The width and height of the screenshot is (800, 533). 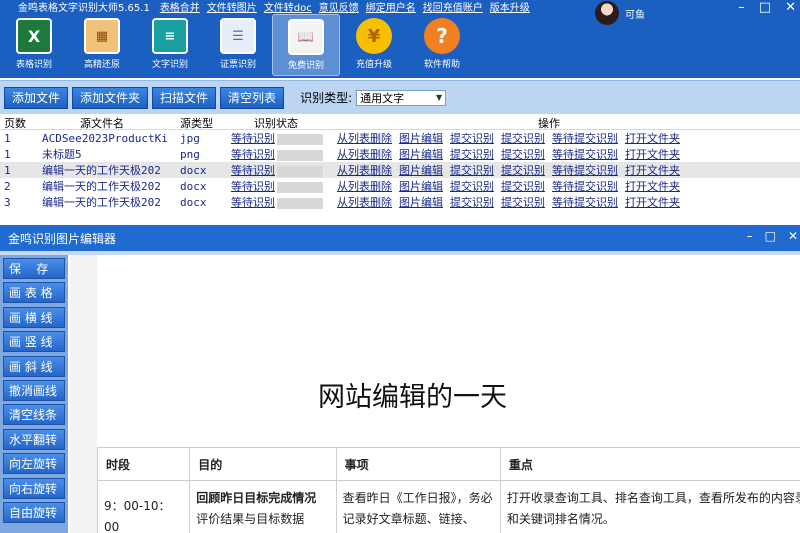 I want to click on file-row: 1 未标题5 png 等待识别 从列表删除 图片编辑 提交识别 提交识别 等待提交识别 打开文件夹, so click(x=400, y=154).